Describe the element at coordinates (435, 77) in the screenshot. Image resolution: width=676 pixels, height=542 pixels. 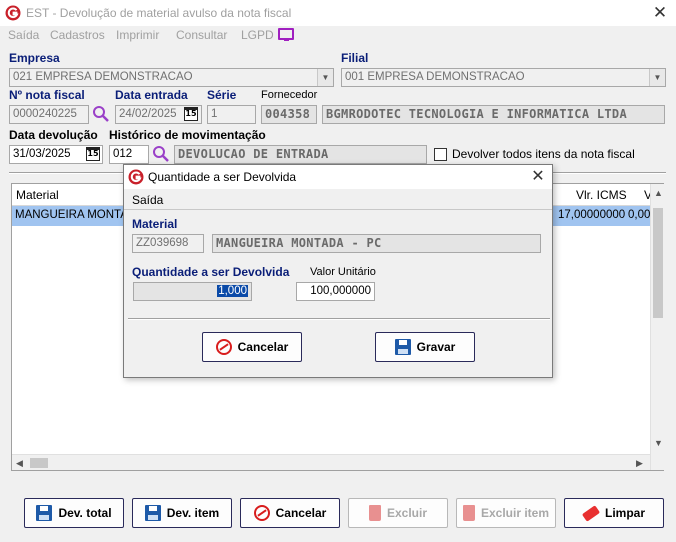
I see `filial-value: 001 EMPRESA DEMONSTRACAO` at that location.